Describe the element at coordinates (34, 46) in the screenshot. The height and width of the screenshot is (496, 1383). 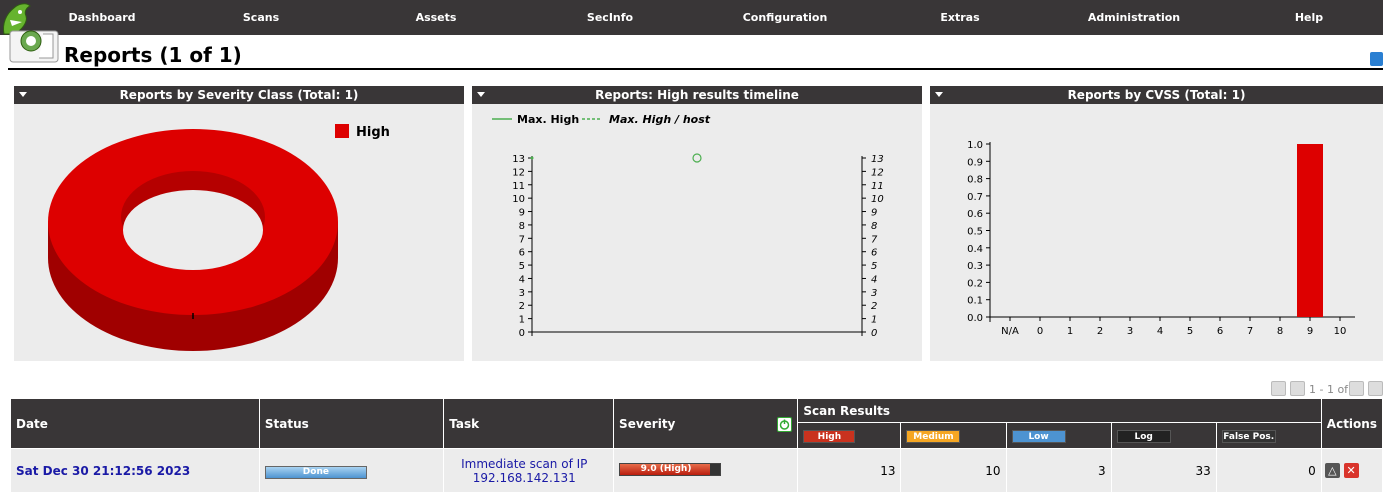
I see `reports-page-icon` at that location.